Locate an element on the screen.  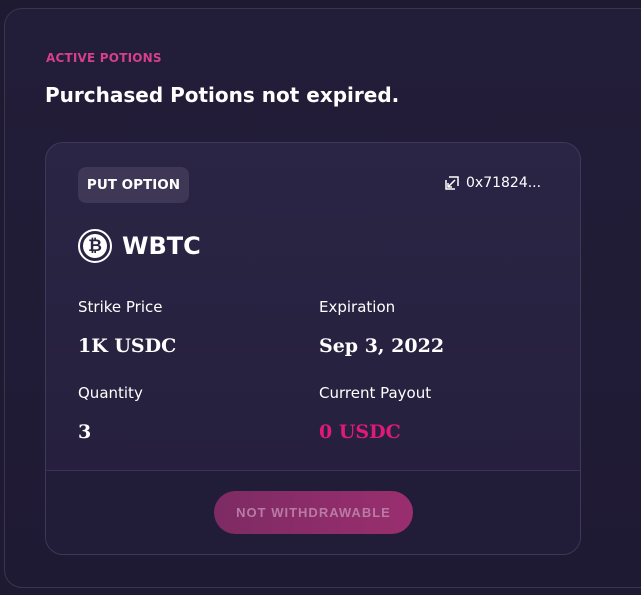
withdraw-button: NOT WITHDRAWABLE is located at coordinates (313, 512).